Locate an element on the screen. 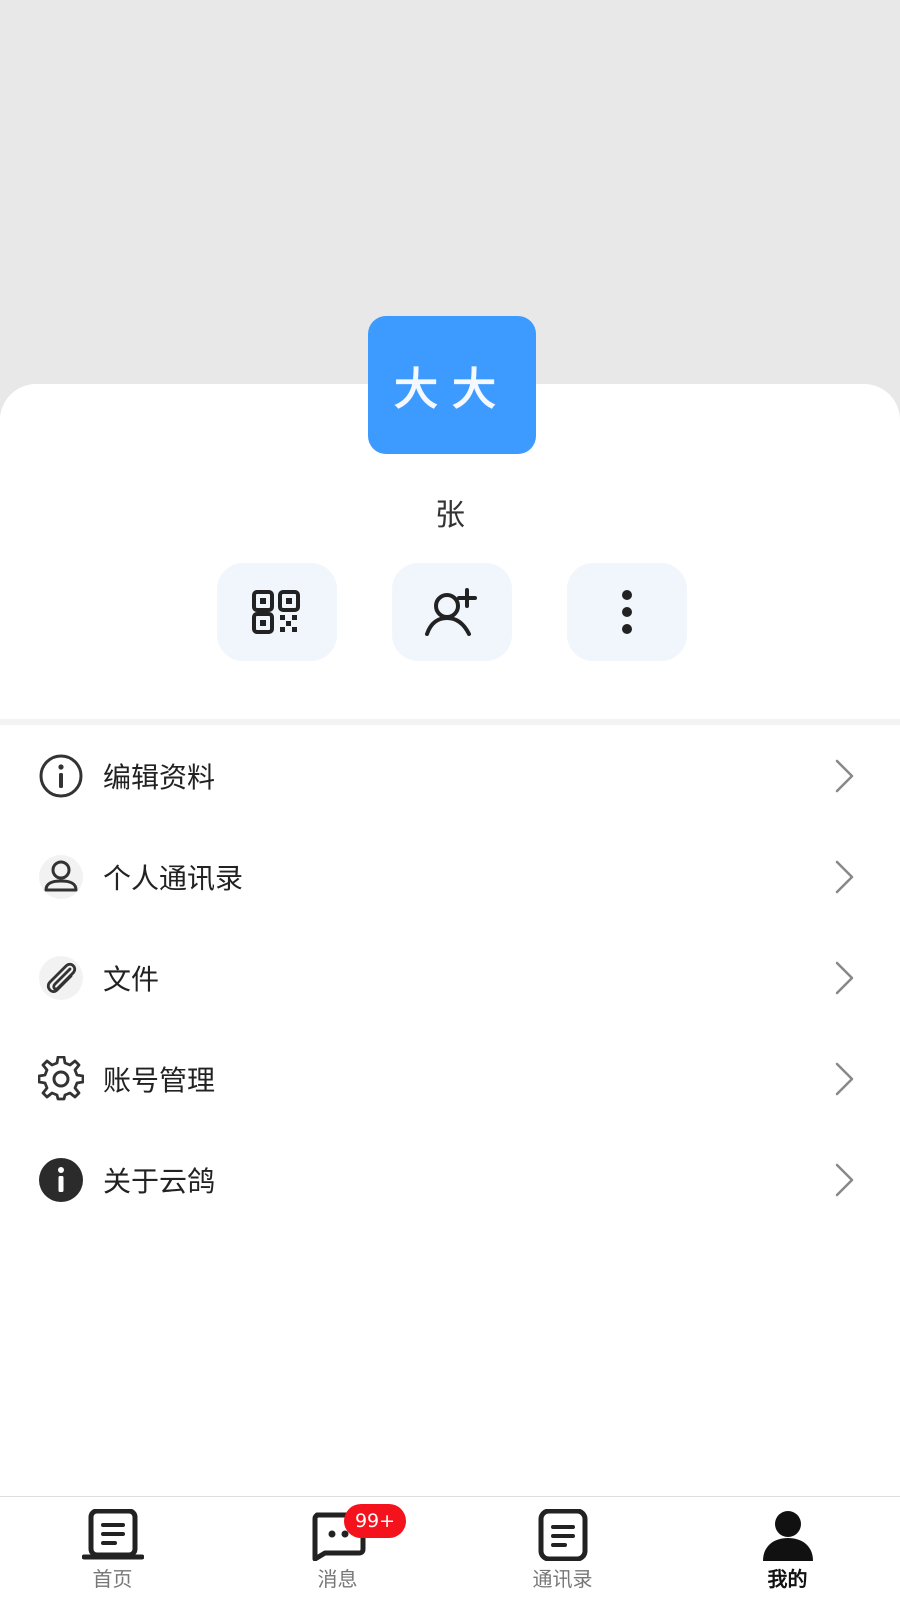  menu-item-account-management: 账号管理 is located at coordinates (450, 1078).